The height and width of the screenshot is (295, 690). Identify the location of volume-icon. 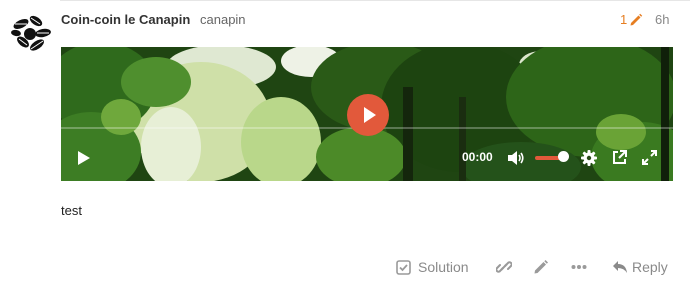
(516, 158).